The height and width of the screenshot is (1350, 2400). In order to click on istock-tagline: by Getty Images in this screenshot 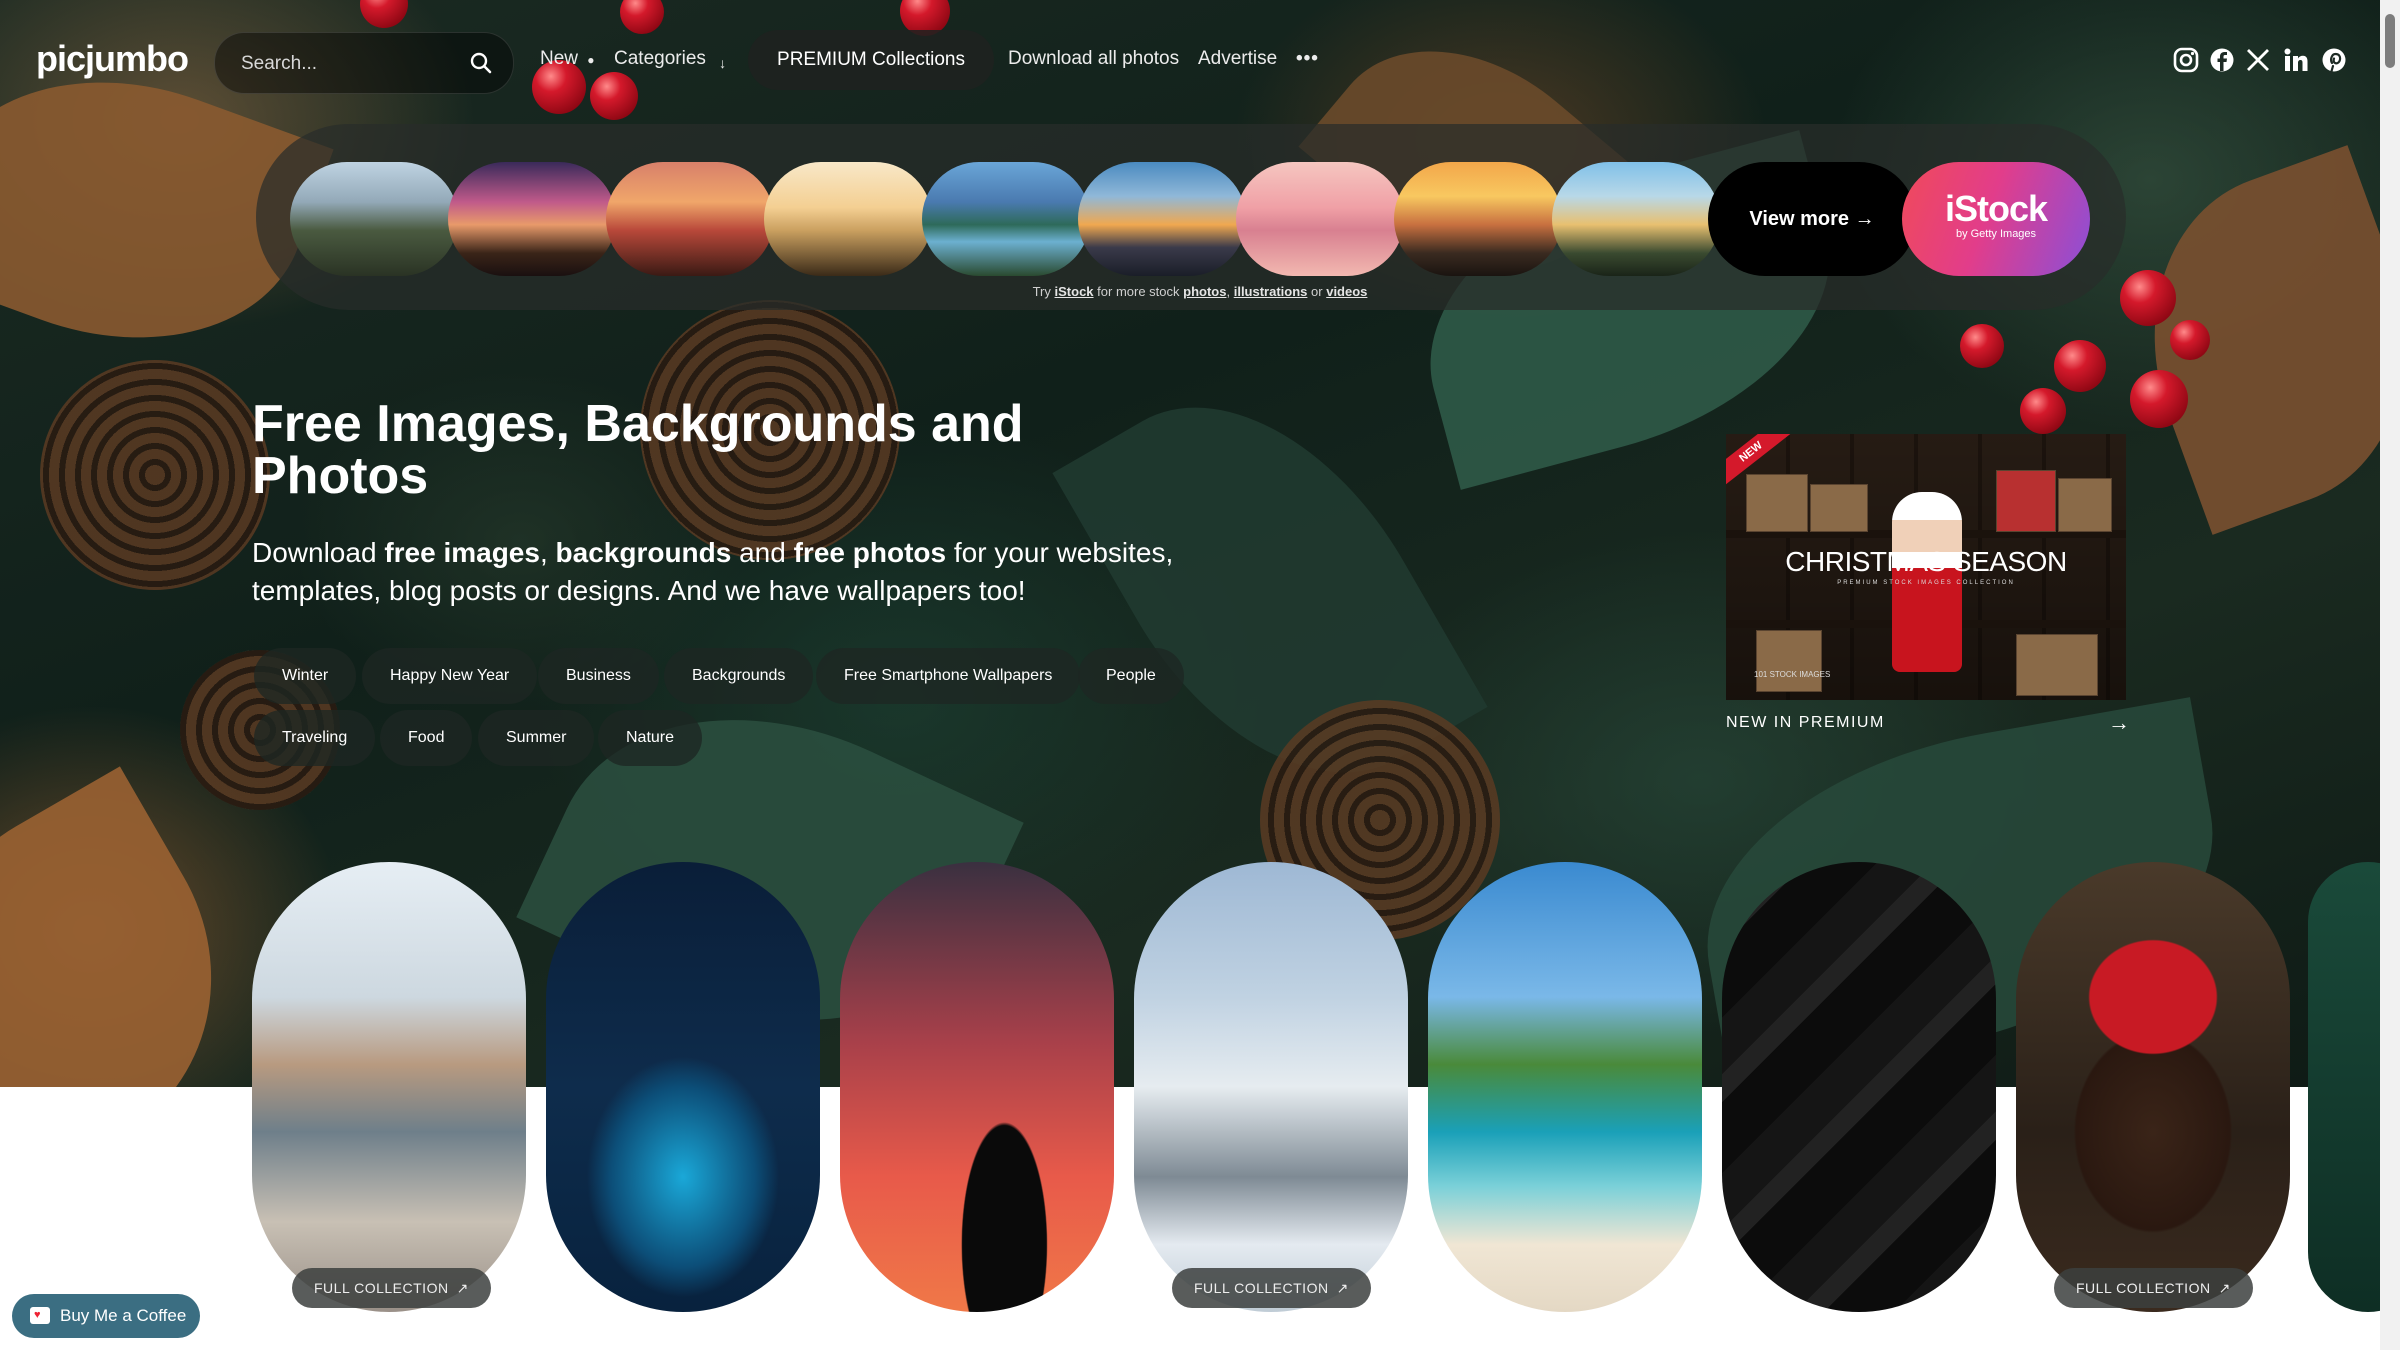, I will do `click(1996, 234)`.